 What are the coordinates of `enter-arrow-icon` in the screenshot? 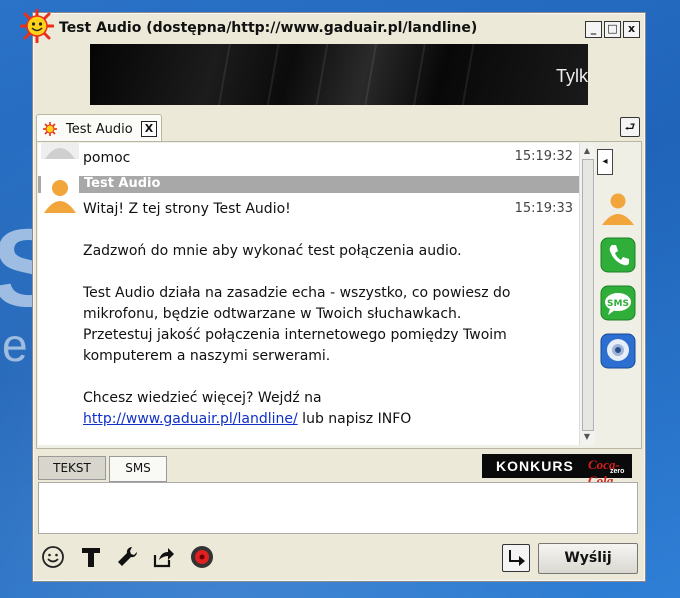 It's located at (517, 558).